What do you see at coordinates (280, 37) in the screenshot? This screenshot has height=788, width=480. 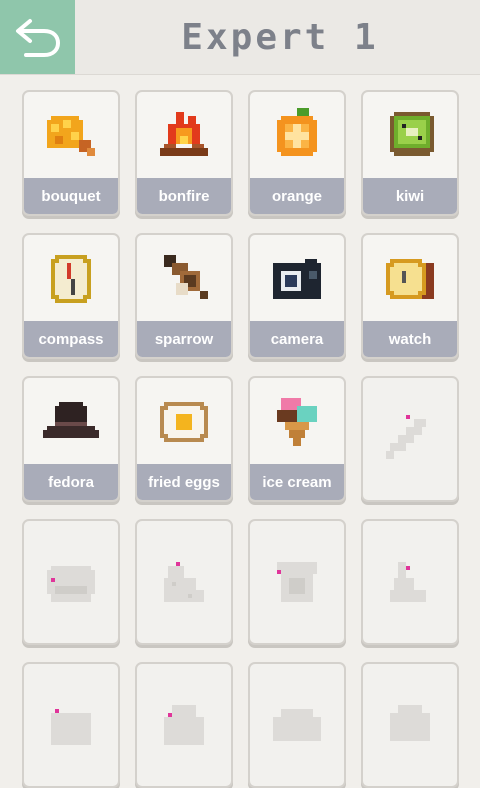 I see `level-title: Expert 1` at bounding box center [280, 37].